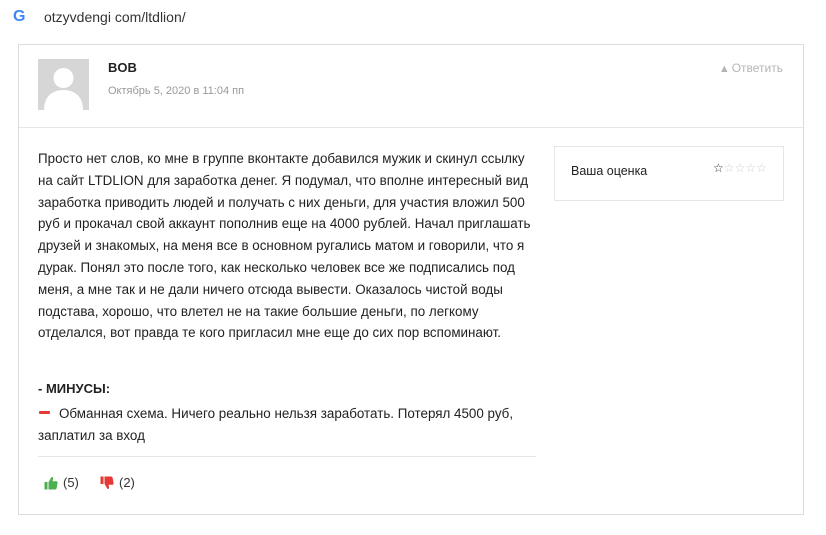  I want to click on star-rating: ☆☆☆☆☆, so click(740, 168).